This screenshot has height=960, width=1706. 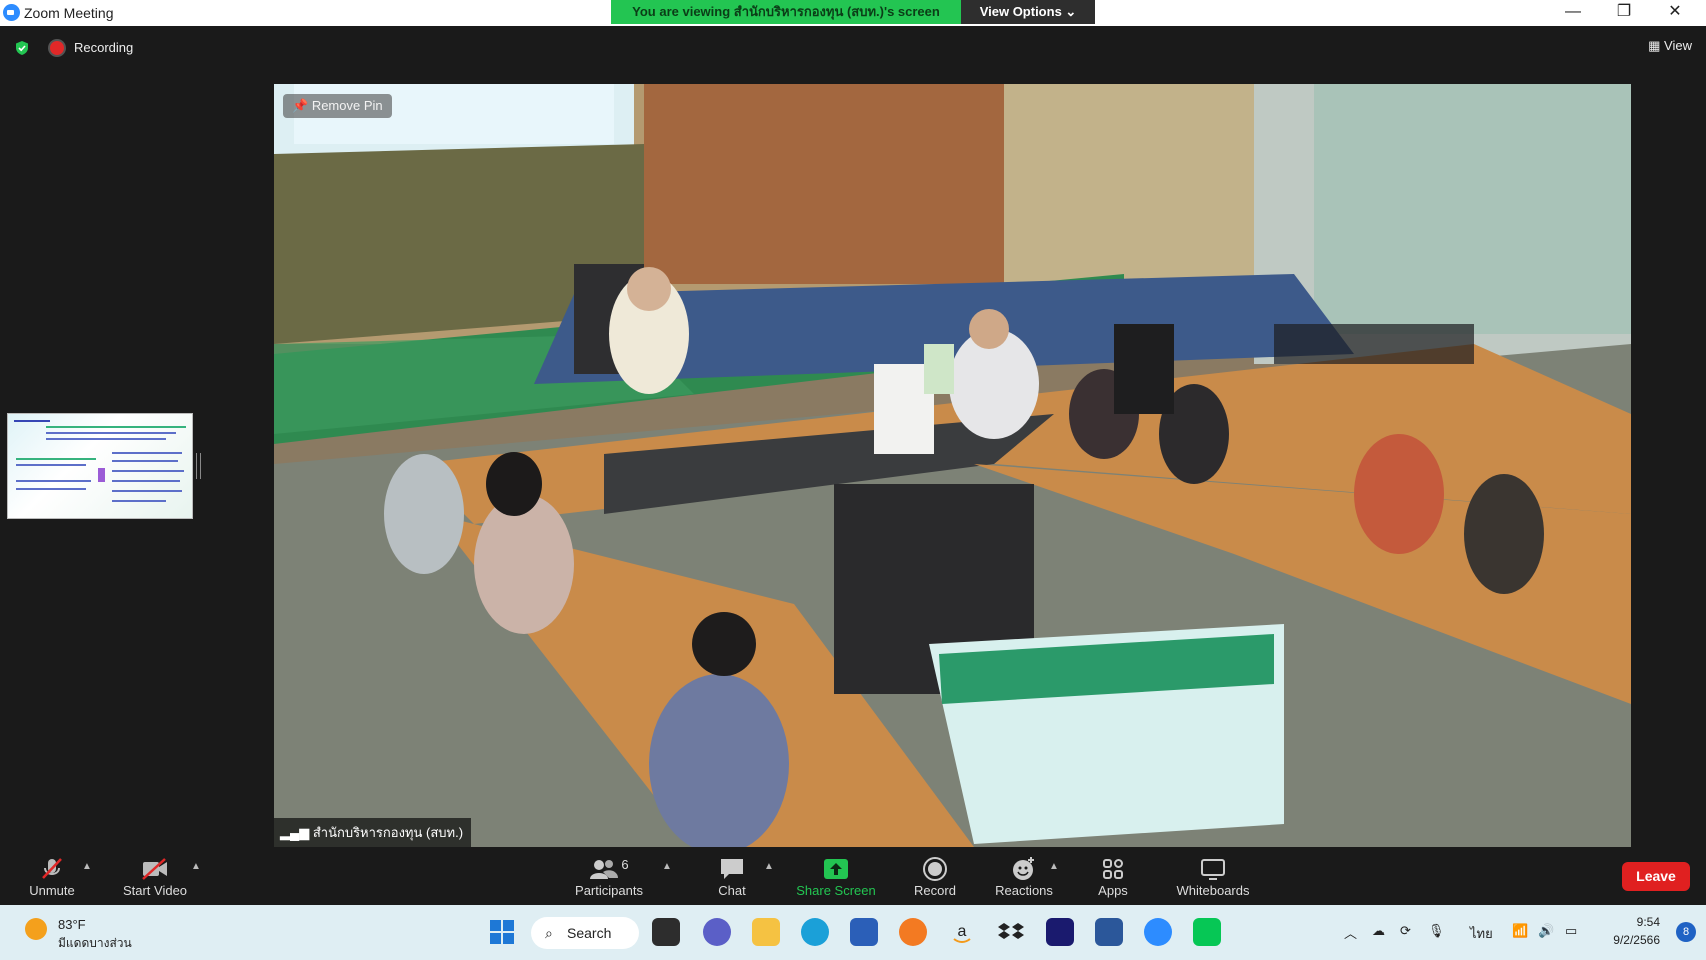 What do you see at coordinates (1213, 869) in the screenshot?
I see `whiteboard-icon` at bounding box center [1213, 869].